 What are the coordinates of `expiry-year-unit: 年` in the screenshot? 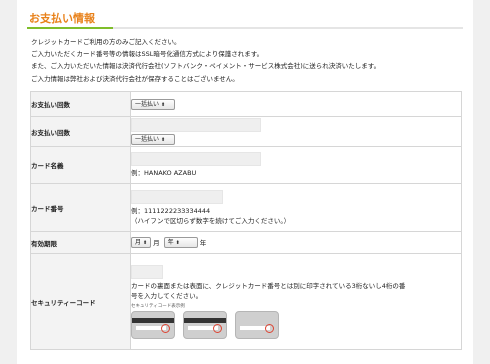 It's located at (203, 242).